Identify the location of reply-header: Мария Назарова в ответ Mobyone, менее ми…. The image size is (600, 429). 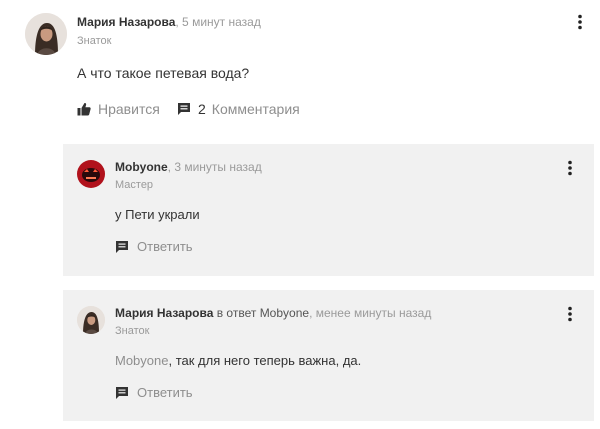
(273, 313).